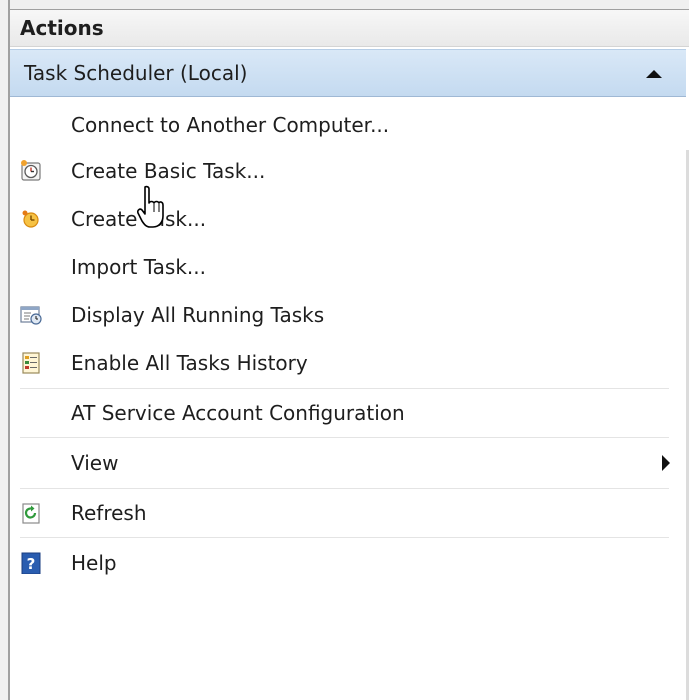  Describe the element at coordinates (340, 315) in the screenshot. I see `action-display-all-running-tasks: Display All Running Tasks` at that location.